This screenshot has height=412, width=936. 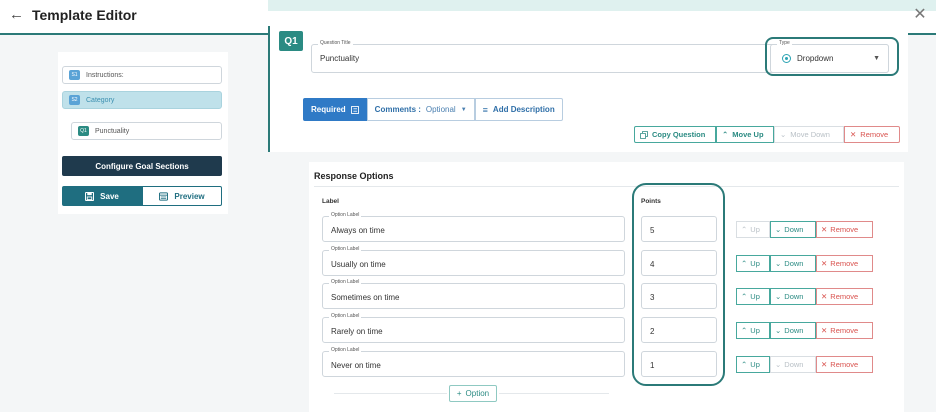 I want to click on move-down-button: ⌄ Move Down, so click(x=809, y=134).